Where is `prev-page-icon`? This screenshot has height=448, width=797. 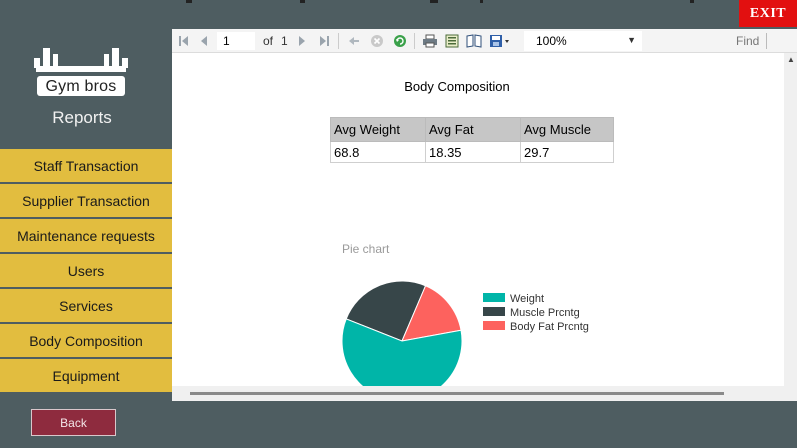
prev-page-icon is located at coordinates (204, 41).